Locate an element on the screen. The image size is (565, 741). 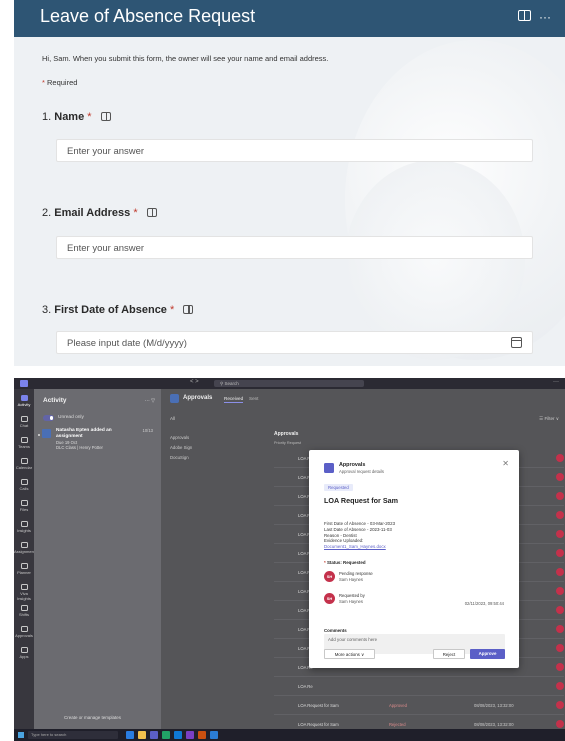
reject-button: Reject is located at coordinates (449, 654).